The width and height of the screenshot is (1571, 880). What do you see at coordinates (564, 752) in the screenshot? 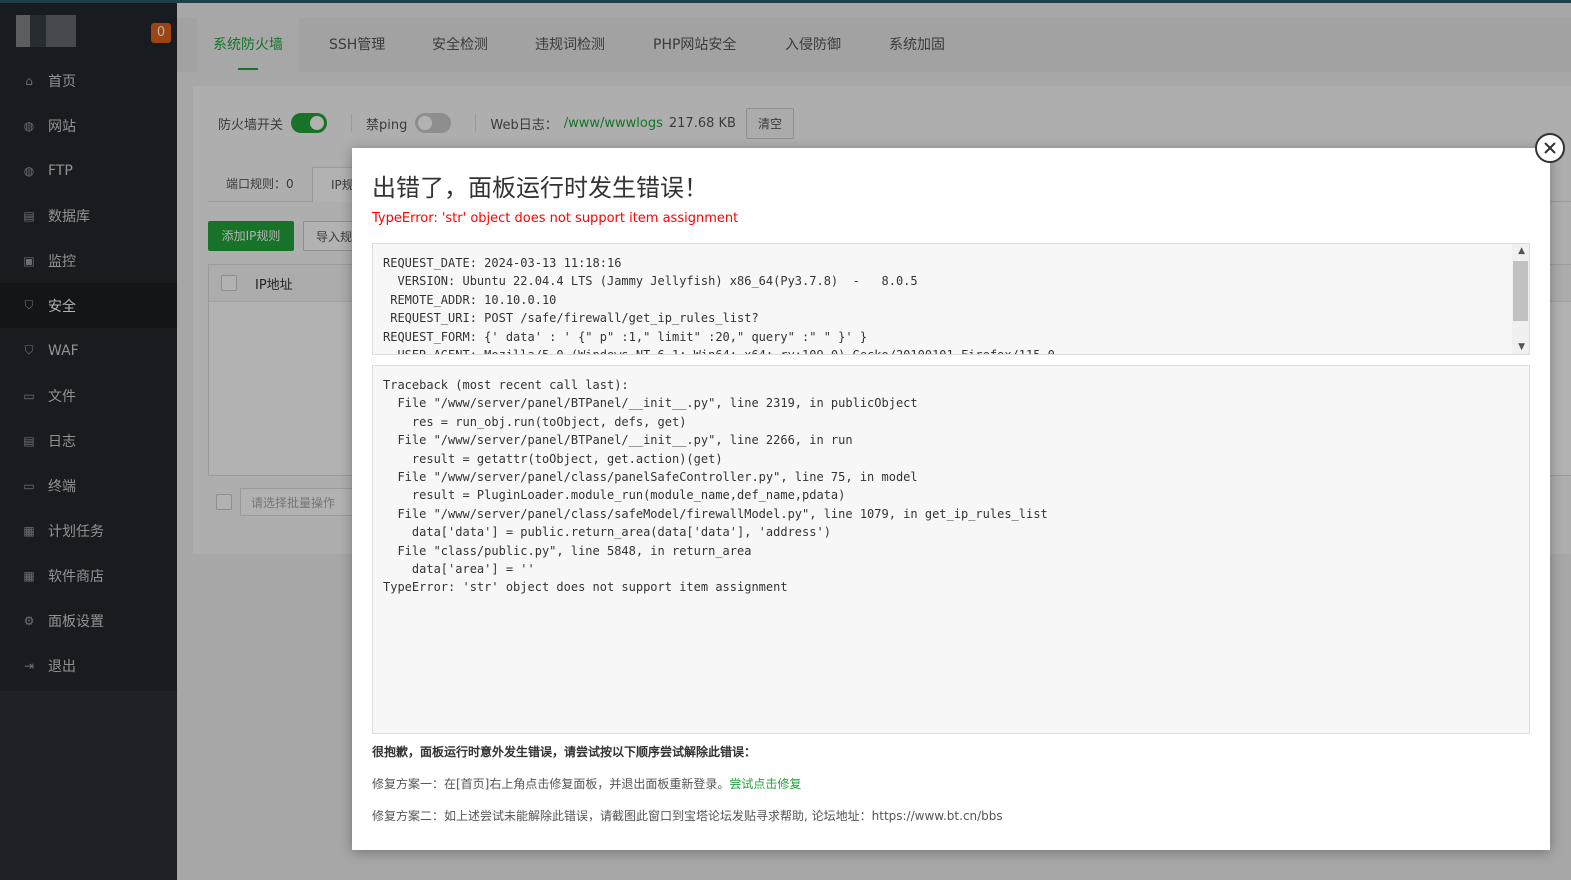
I see `sorry-tip: 很抱歉，面板运行时意外发生错误，请尝试按以下顺序尝试解除此错误：` at bounding box center [564, 752].